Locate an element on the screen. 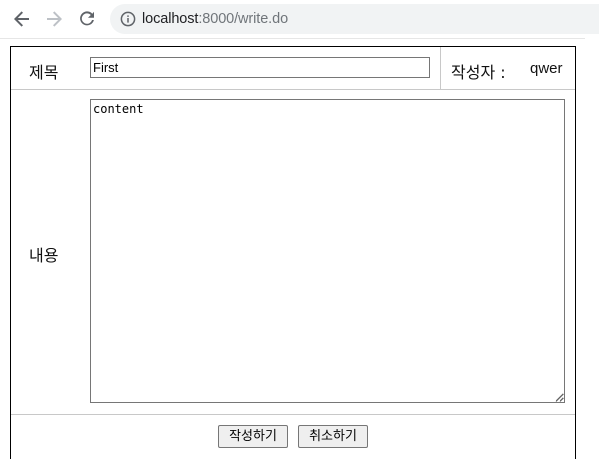  address-bar: localhost:8000/write.do is located at coordinates (354, 19).